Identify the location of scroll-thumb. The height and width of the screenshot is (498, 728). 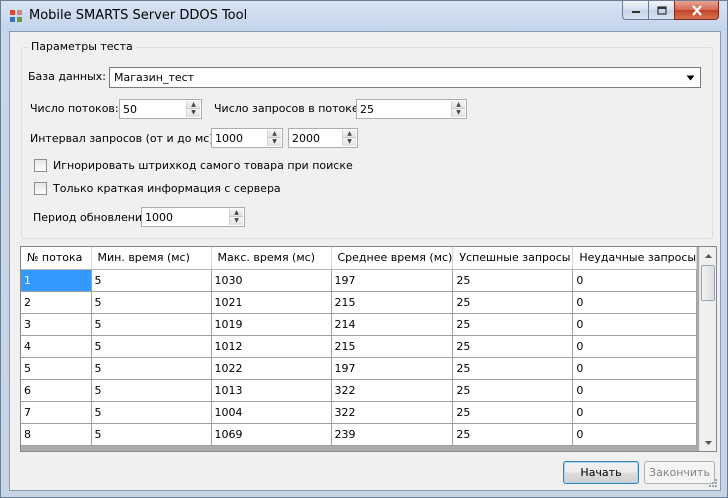
(708, 283).